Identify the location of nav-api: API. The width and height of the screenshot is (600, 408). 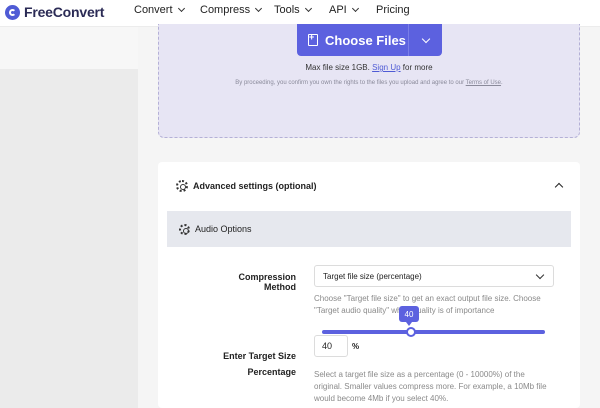
(344, 10).